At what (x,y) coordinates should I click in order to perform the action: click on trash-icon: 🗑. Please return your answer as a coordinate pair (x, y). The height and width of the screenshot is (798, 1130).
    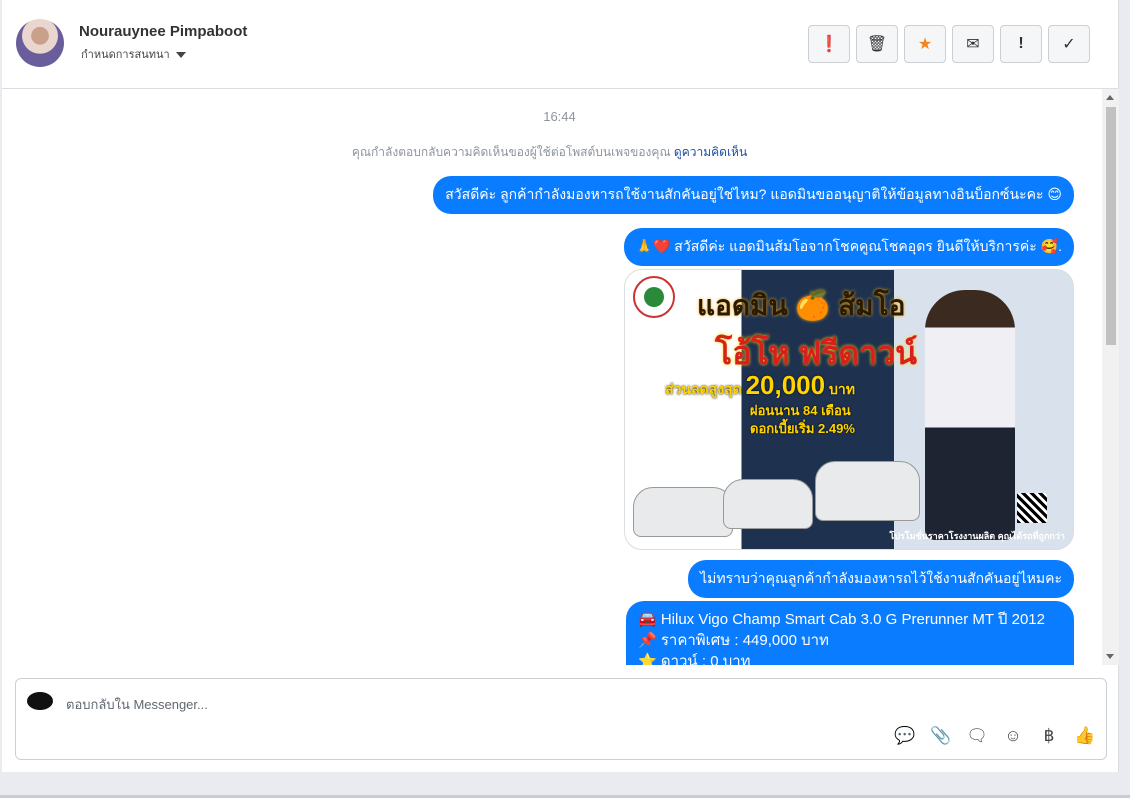
    Looking at the image, I should click on (877, 44).